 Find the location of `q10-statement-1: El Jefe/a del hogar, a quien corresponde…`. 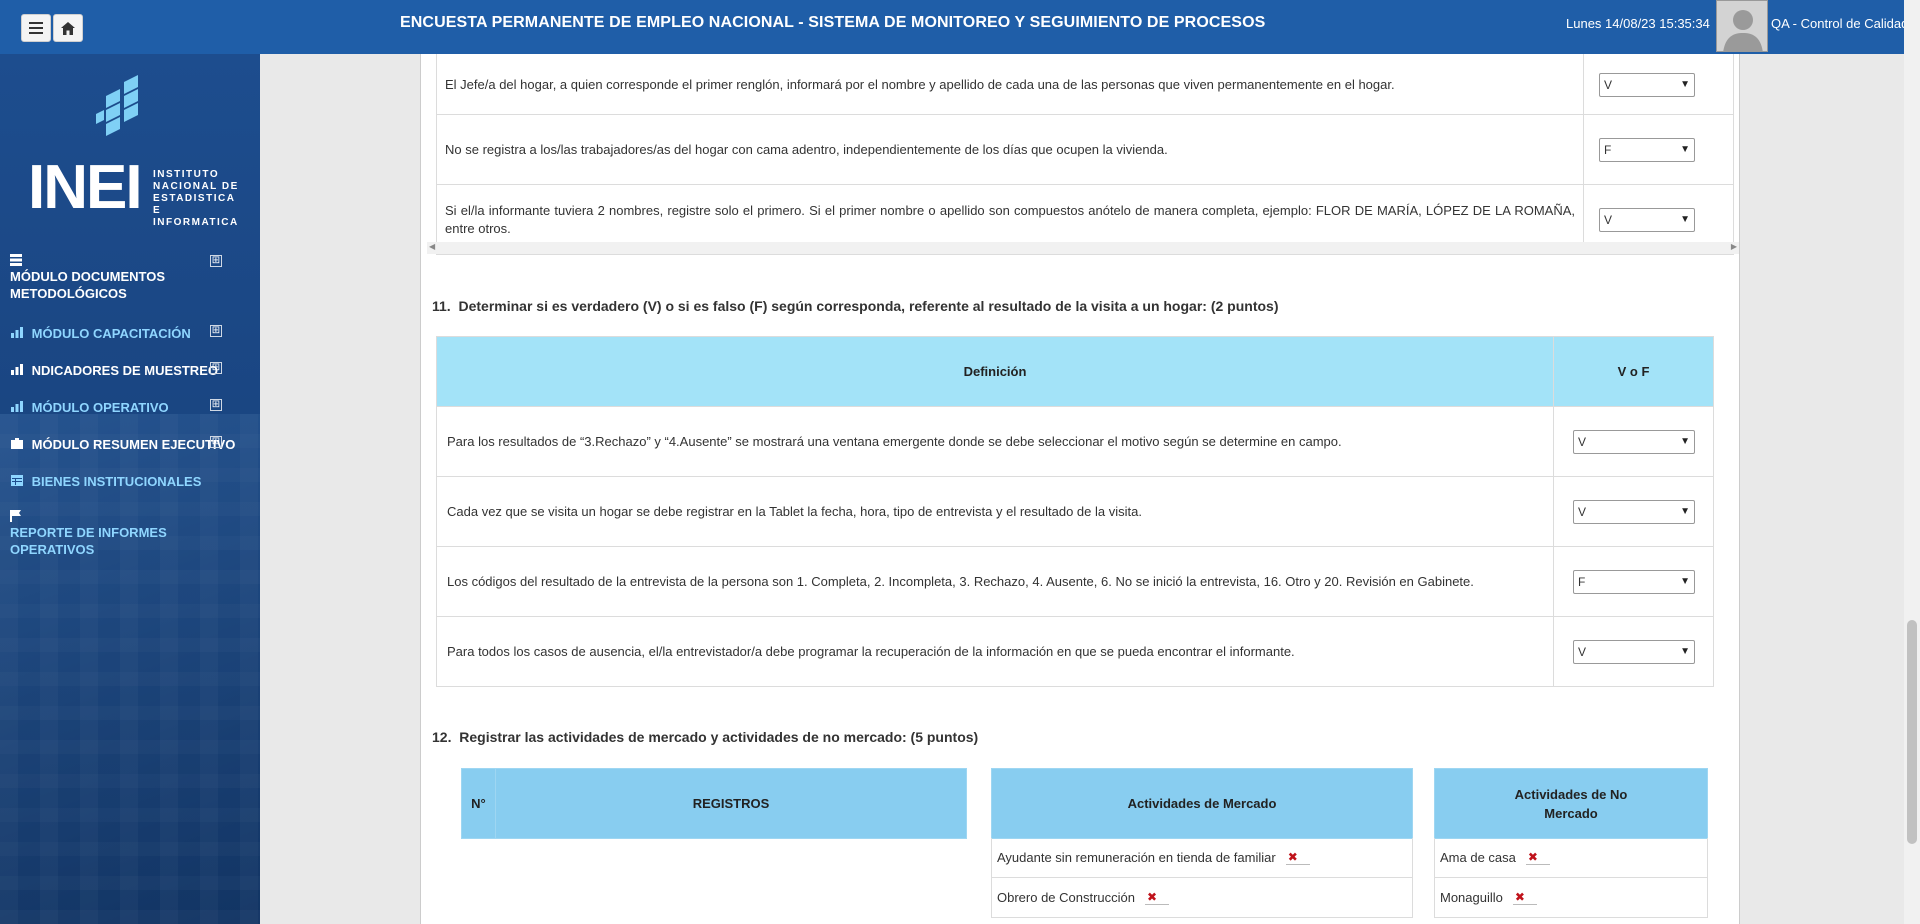

q10-statement-1: El Jefe/a del hogar, a quien corresponde… is located at coordinates (1010, 84).